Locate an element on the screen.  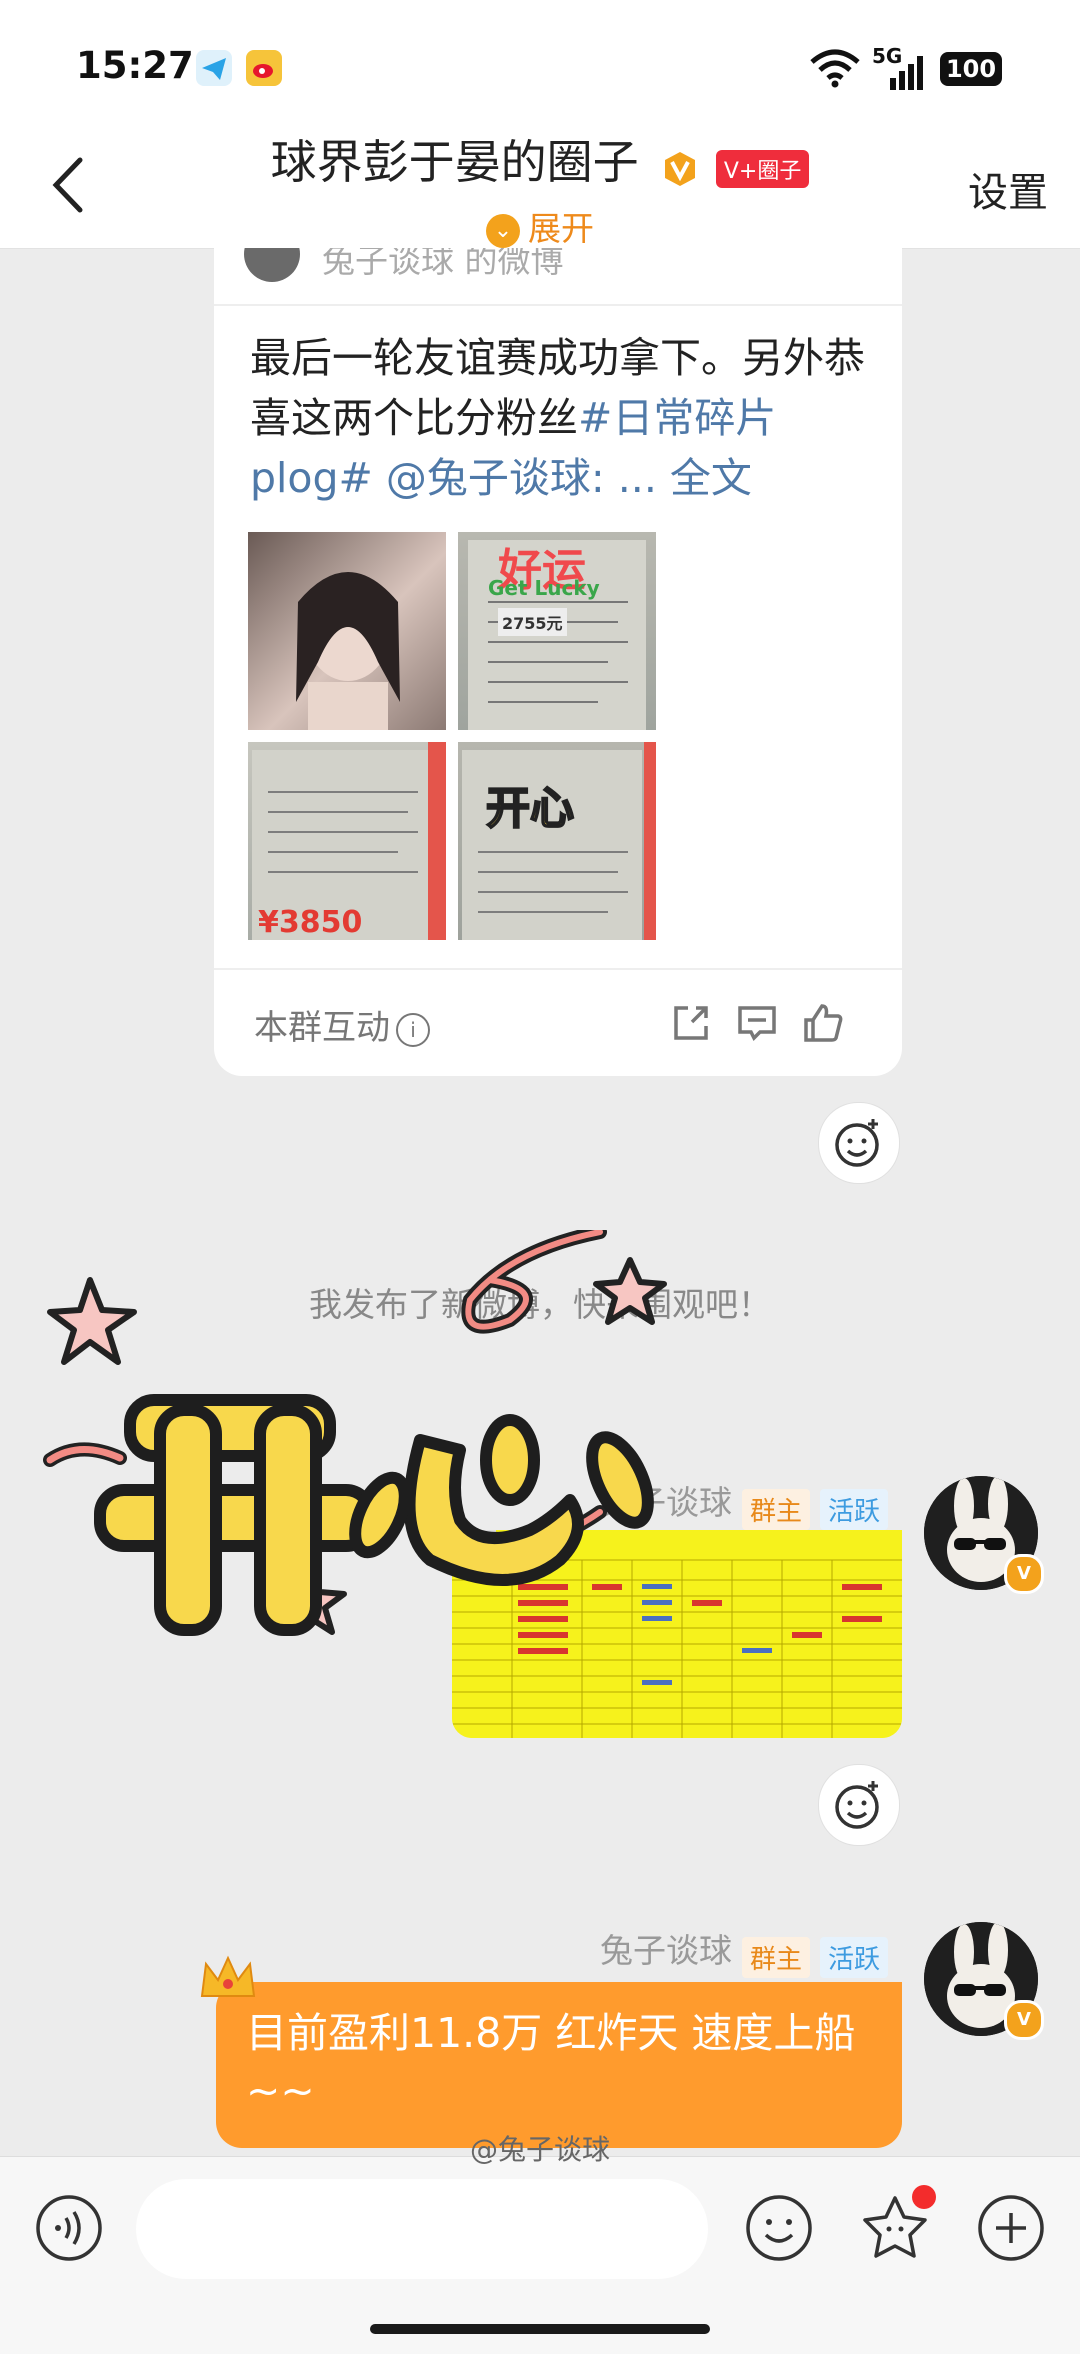
voice-icon is located at coordinates (69, 2228).